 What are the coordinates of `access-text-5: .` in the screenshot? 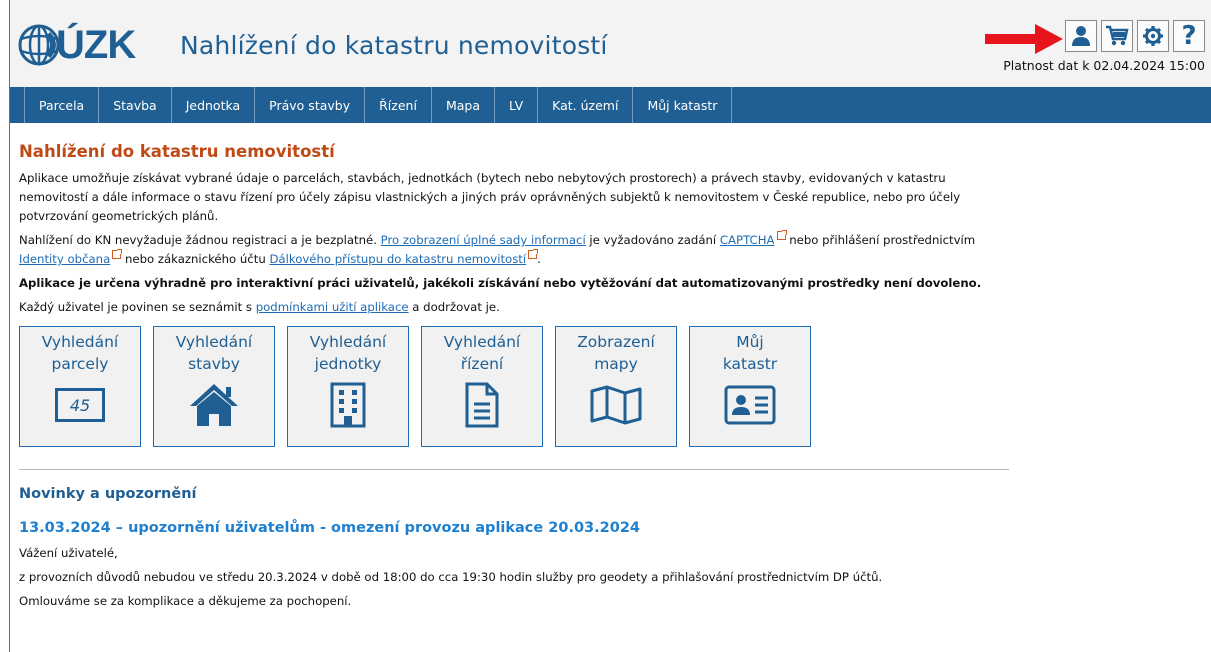 It's located at (539, 259).